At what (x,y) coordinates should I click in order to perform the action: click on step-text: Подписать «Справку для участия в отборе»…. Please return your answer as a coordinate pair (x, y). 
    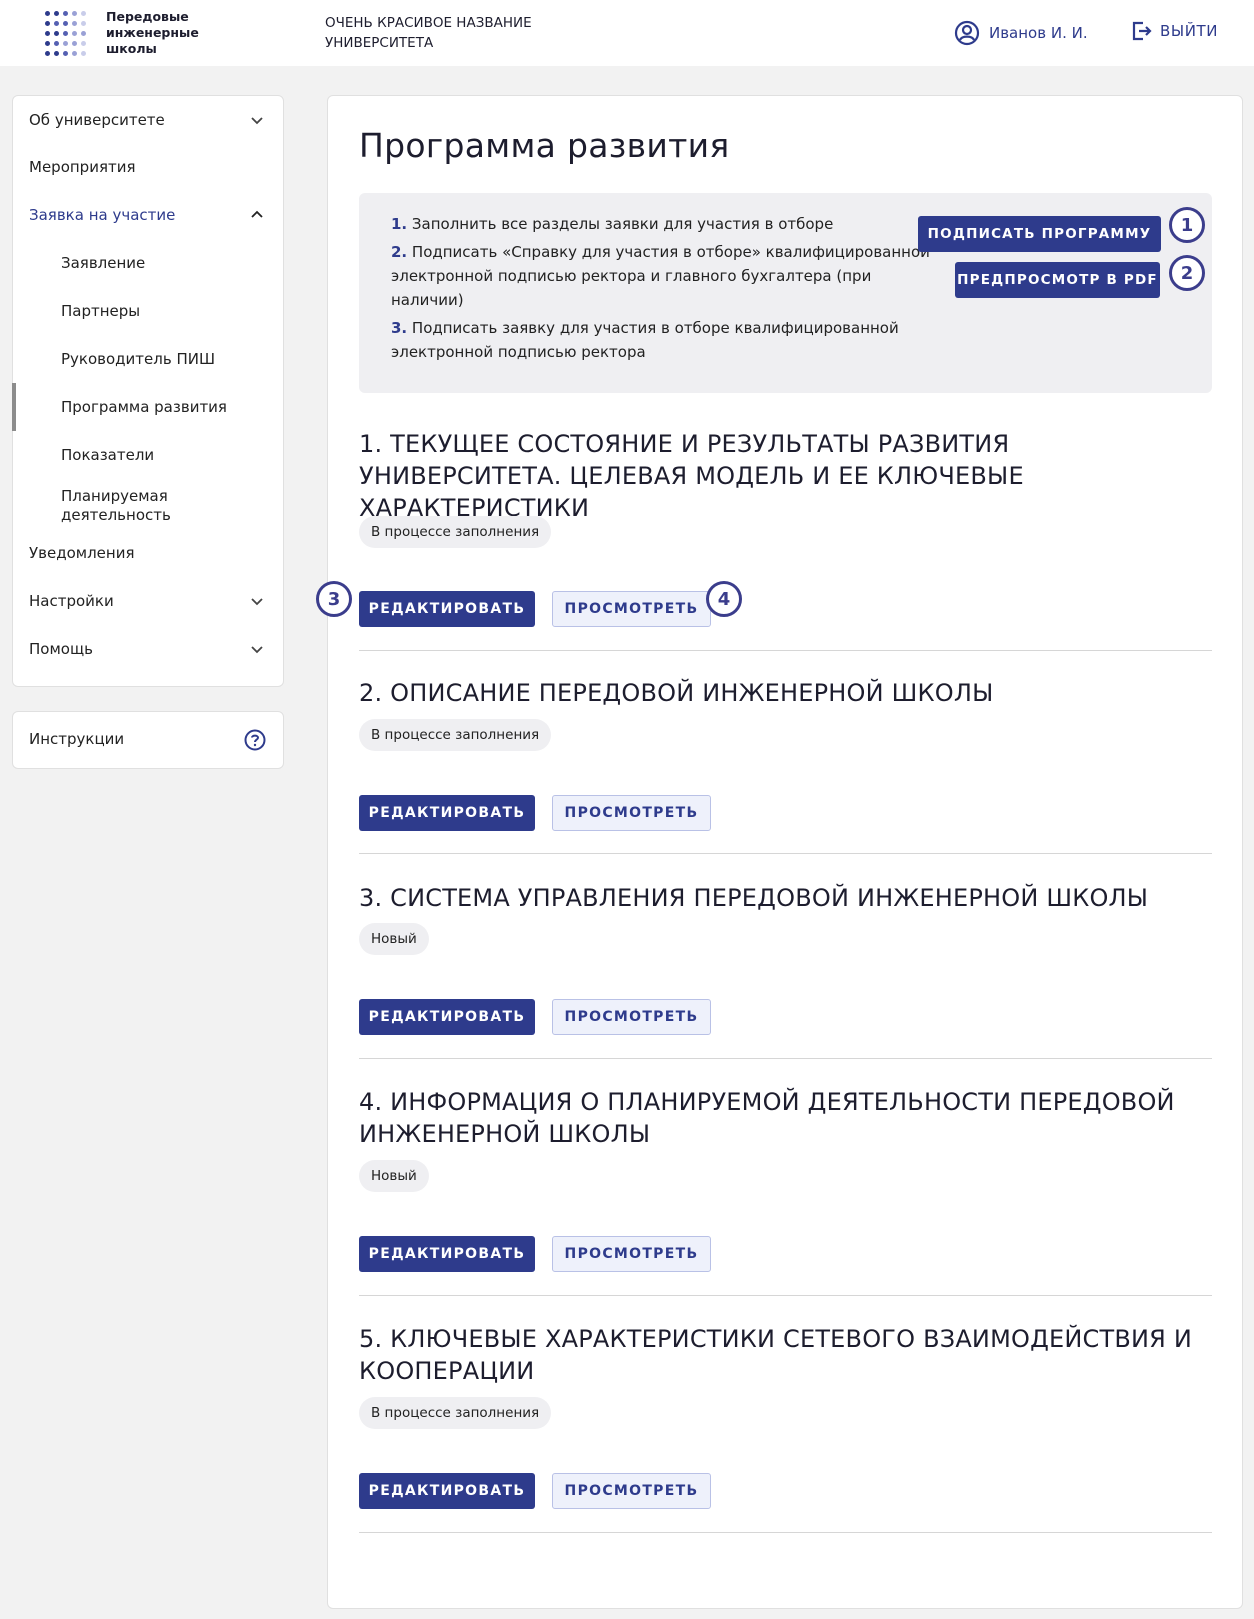
    Looking at the image, I should click on (660, 276).